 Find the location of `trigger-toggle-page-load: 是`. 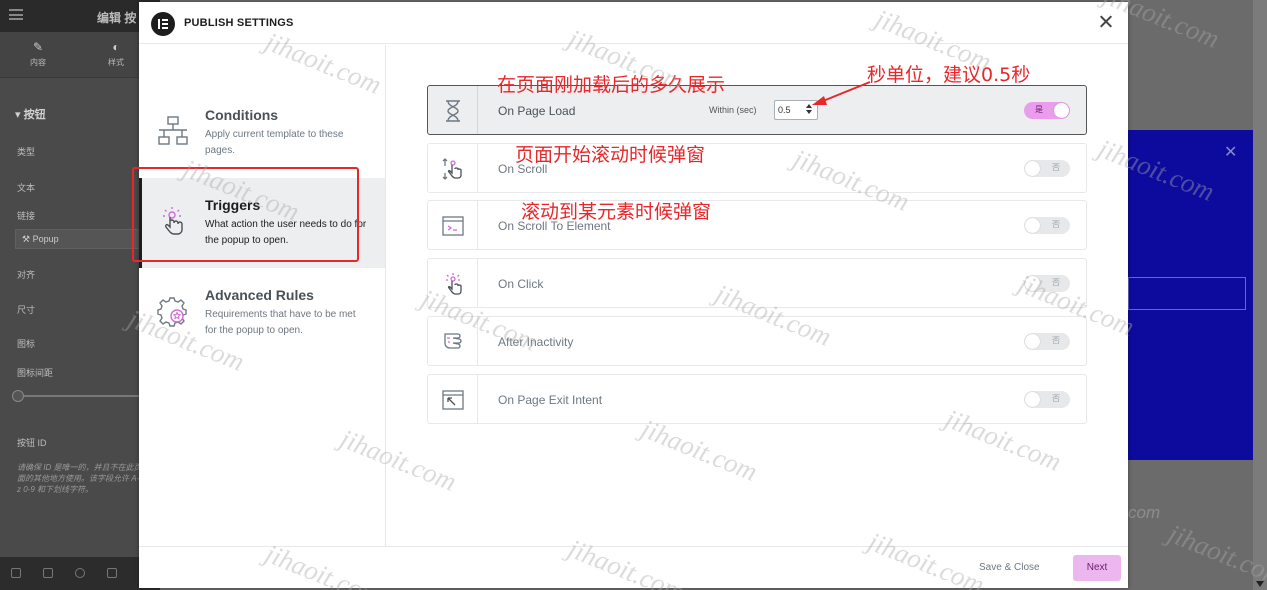

trigger-toggle-page-load: 是 is located at coordinates (1047, 110).